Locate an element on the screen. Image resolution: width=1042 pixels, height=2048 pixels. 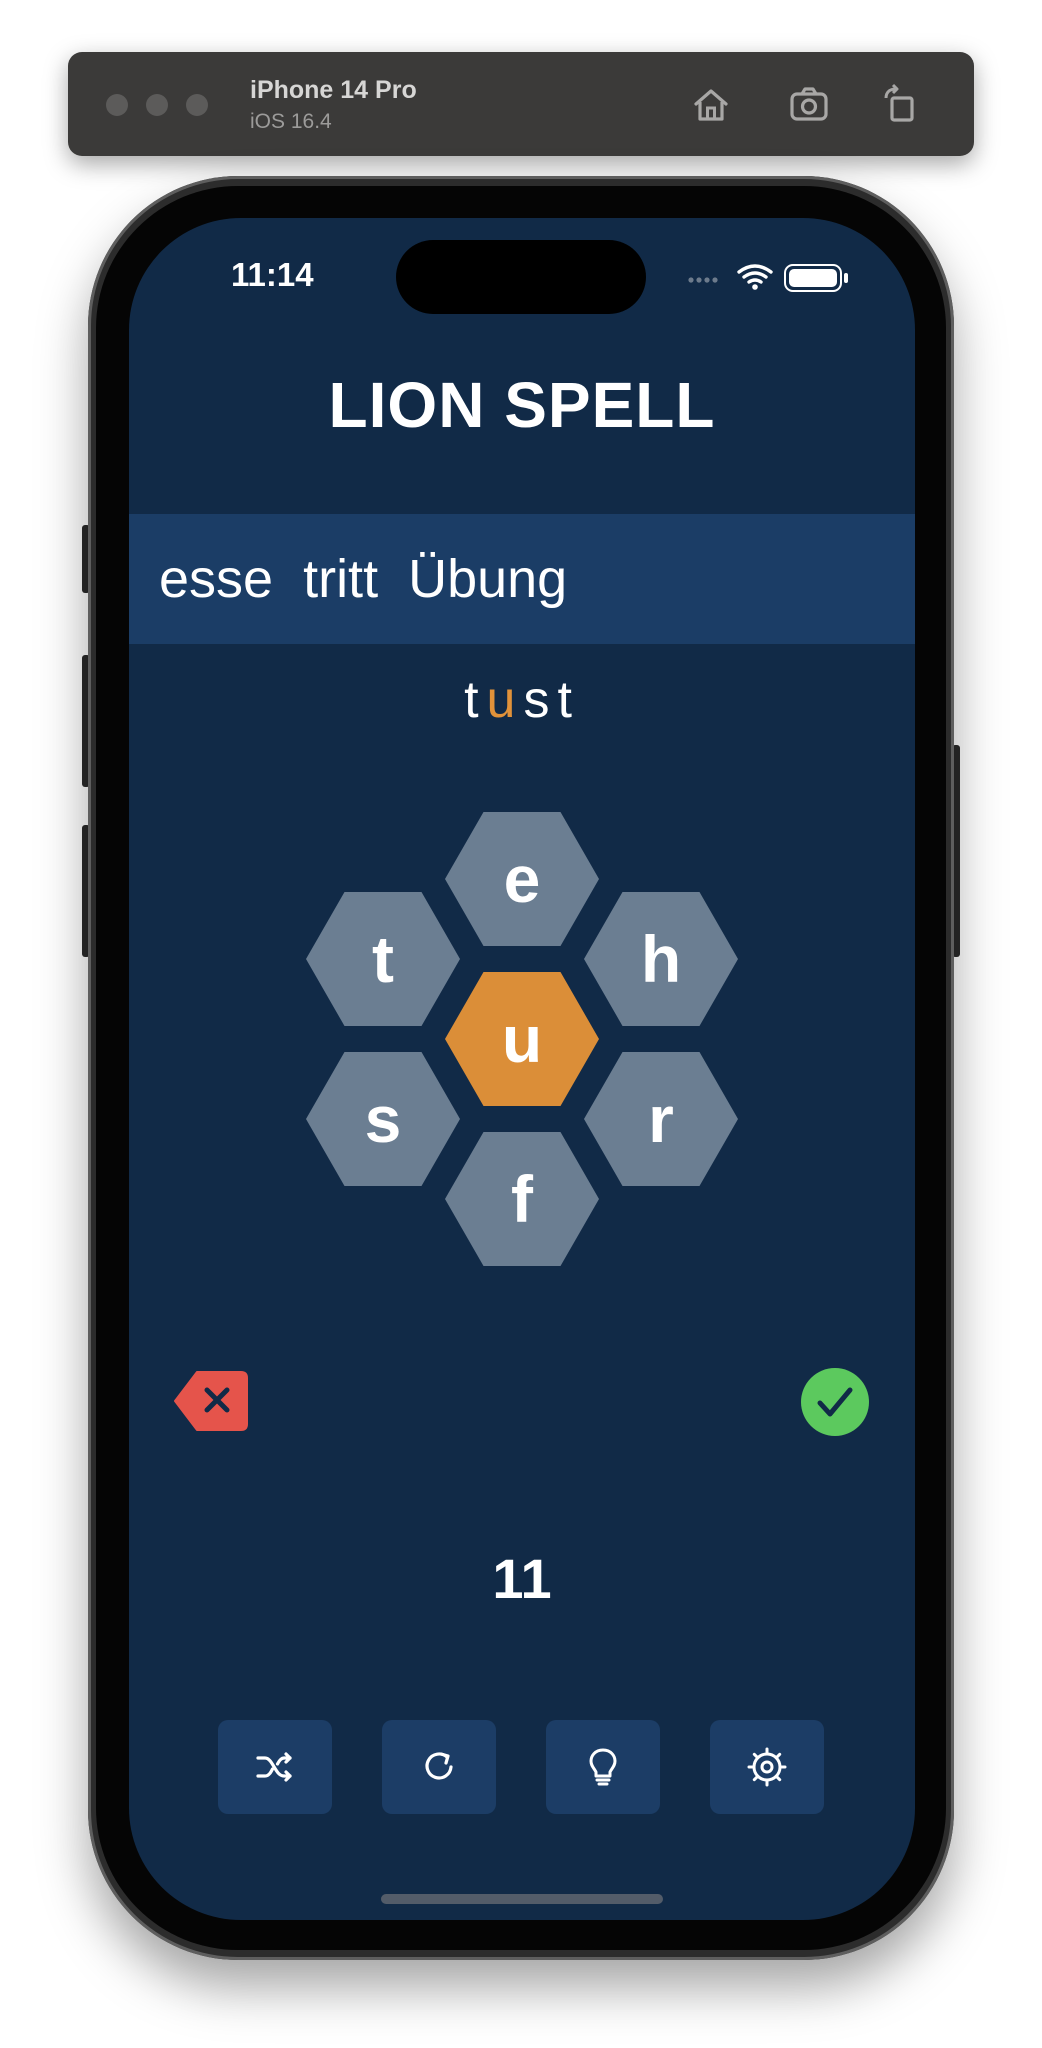
found-words-bar: esse tritt Übung is located at coordinates (522, 579).